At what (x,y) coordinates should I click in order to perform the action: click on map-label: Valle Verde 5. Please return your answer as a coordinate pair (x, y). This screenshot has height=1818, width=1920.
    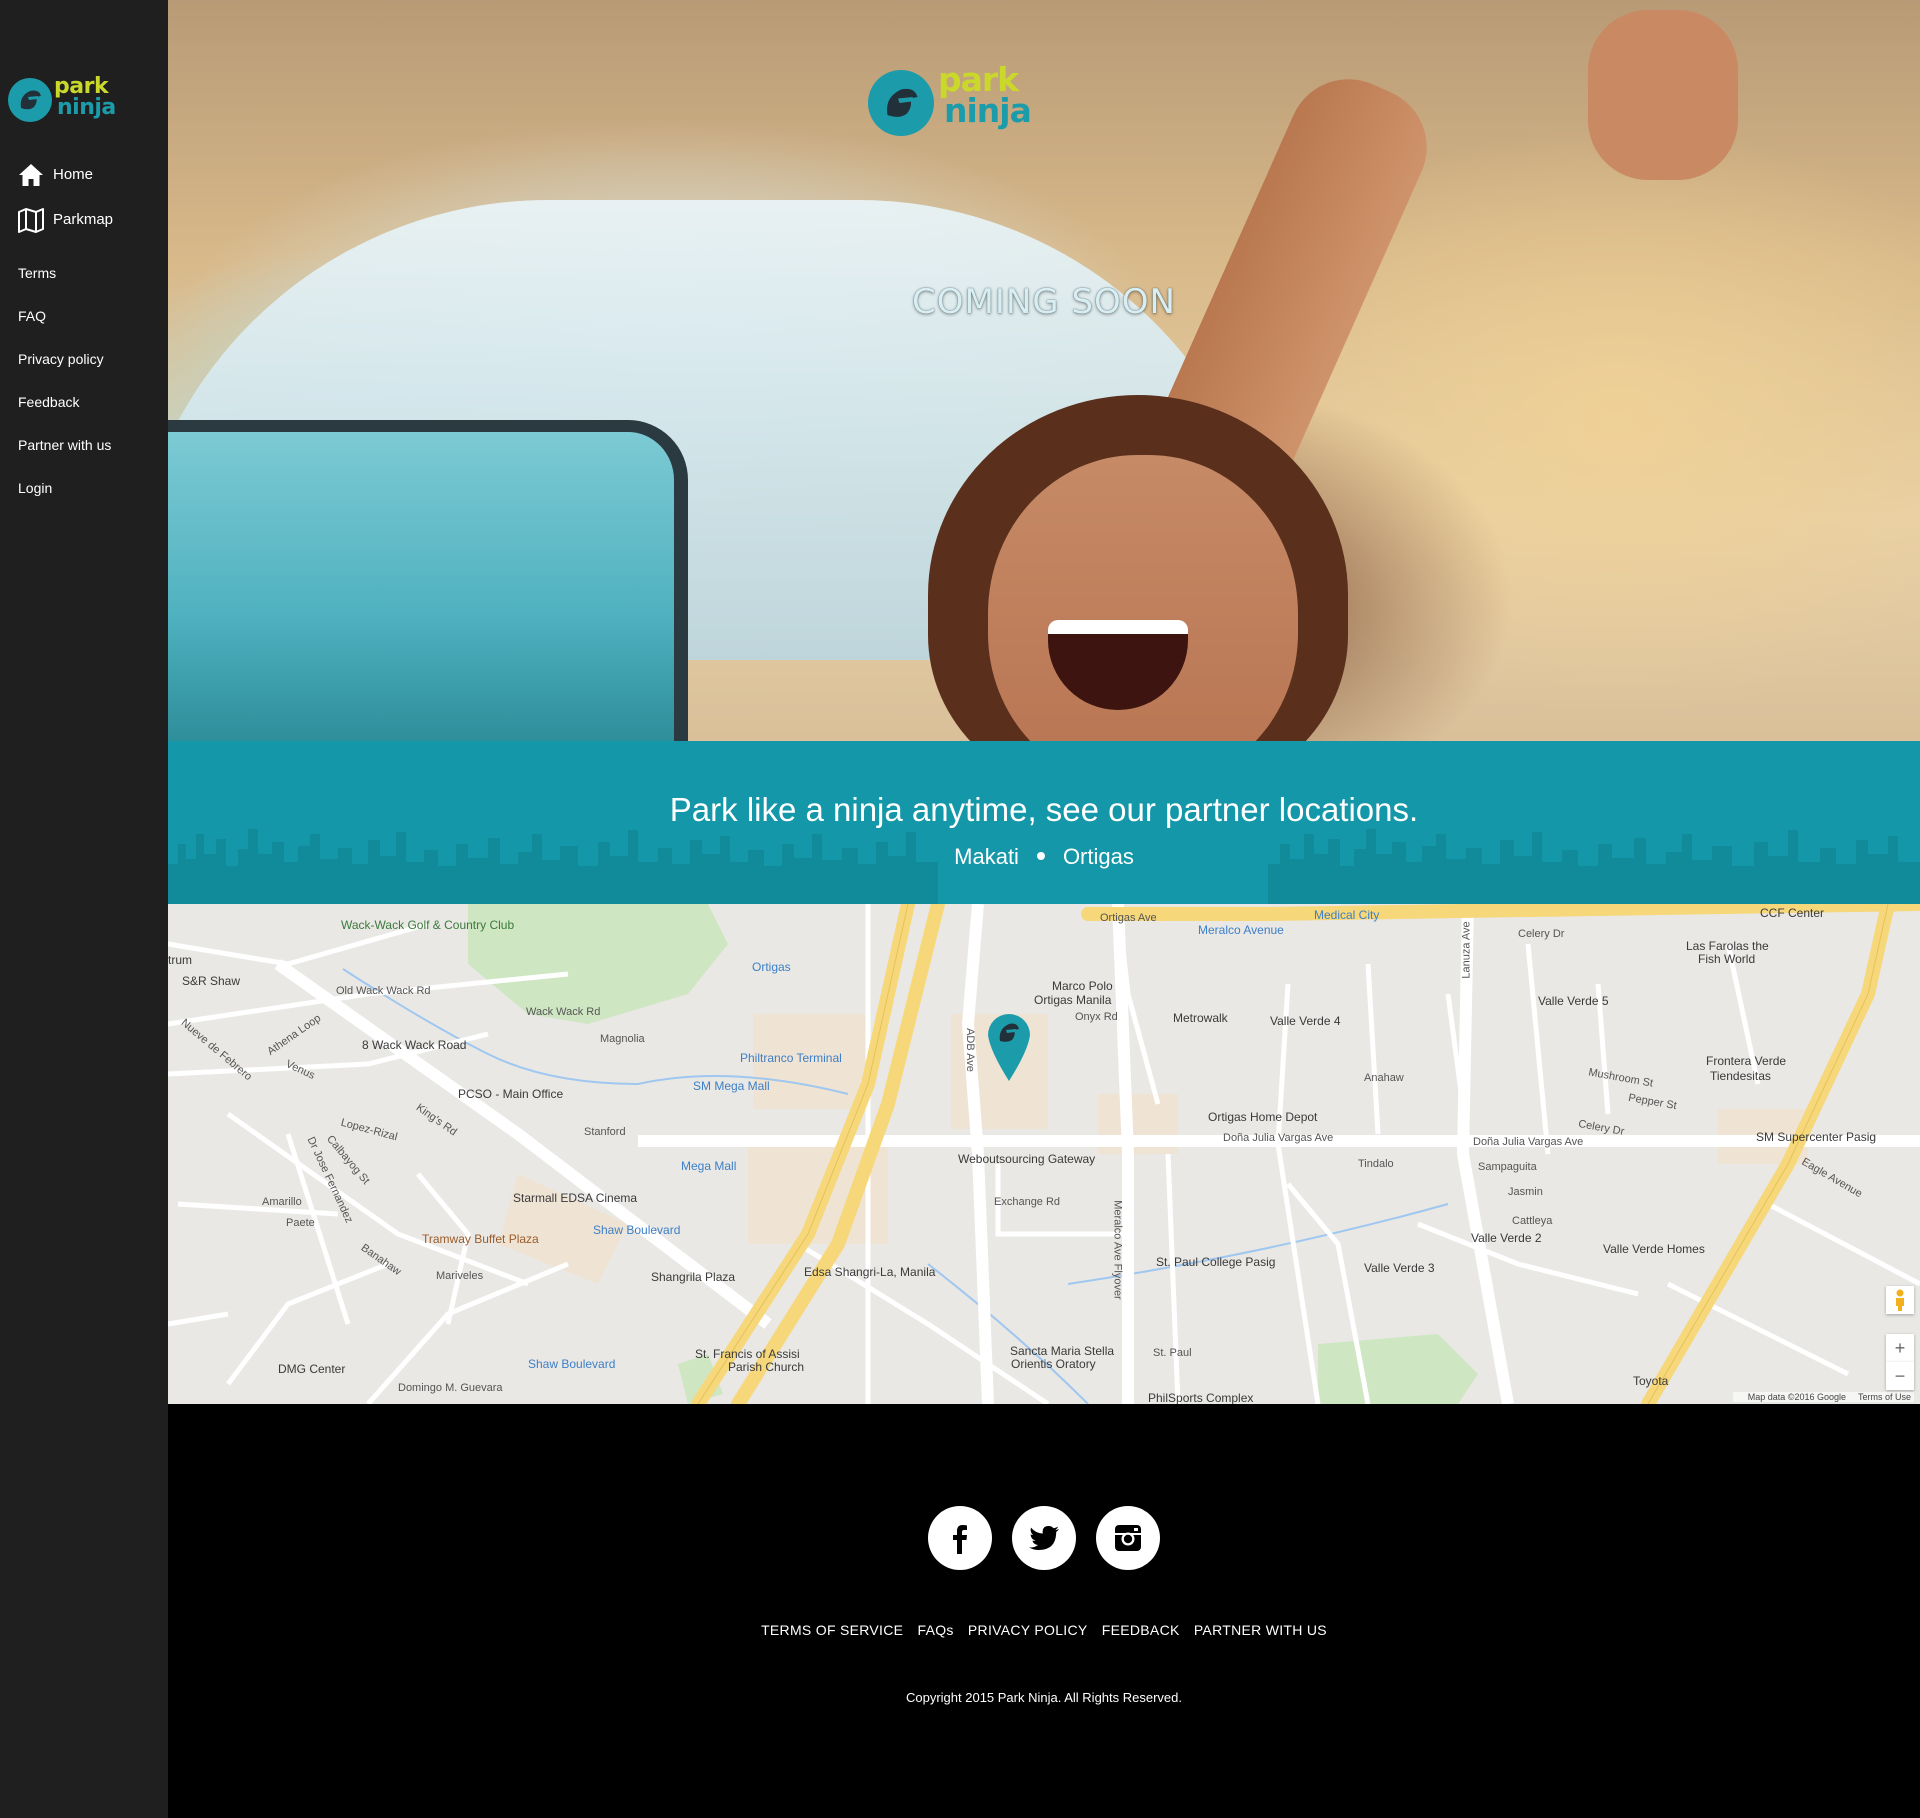
    Looking at the image, I should click on (1573, 1001).